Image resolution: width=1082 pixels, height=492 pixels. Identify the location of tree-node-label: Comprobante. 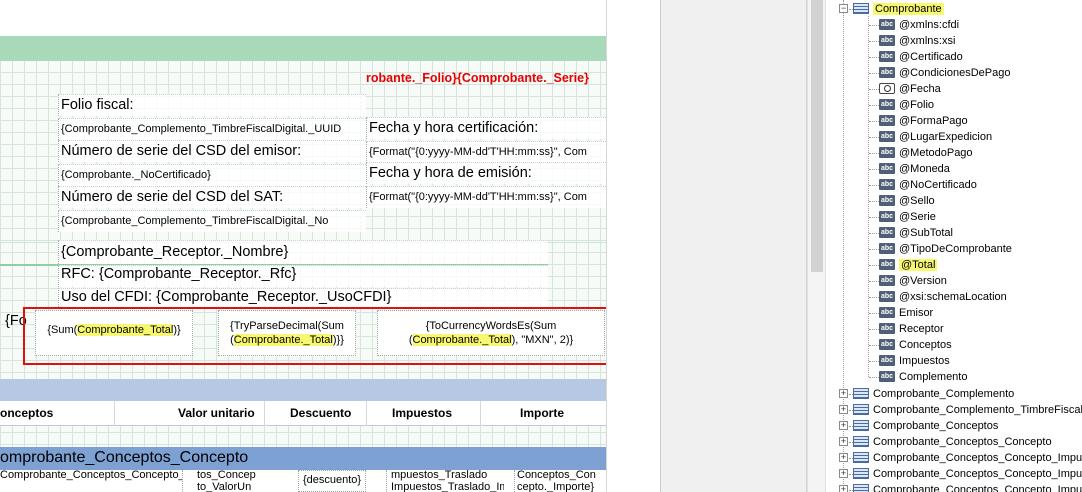
(908, 9).